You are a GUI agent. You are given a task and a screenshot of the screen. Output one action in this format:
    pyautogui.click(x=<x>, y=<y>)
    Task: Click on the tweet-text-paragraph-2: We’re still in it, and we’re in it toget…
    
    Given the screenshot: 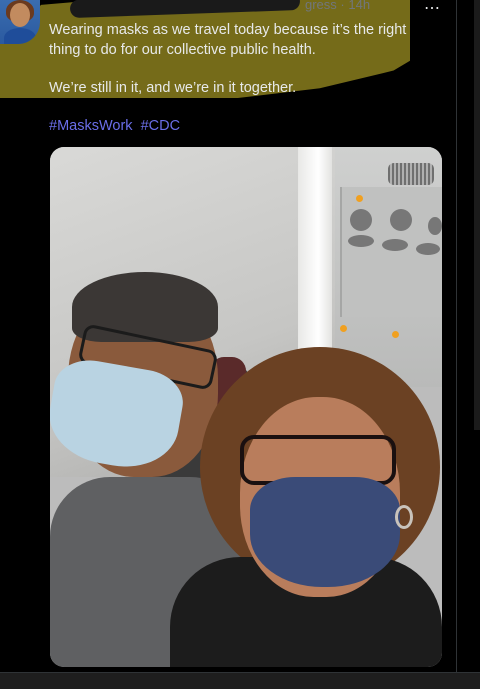 What is the action you would take?
    pyautogui.click(x=173, y=88)
    